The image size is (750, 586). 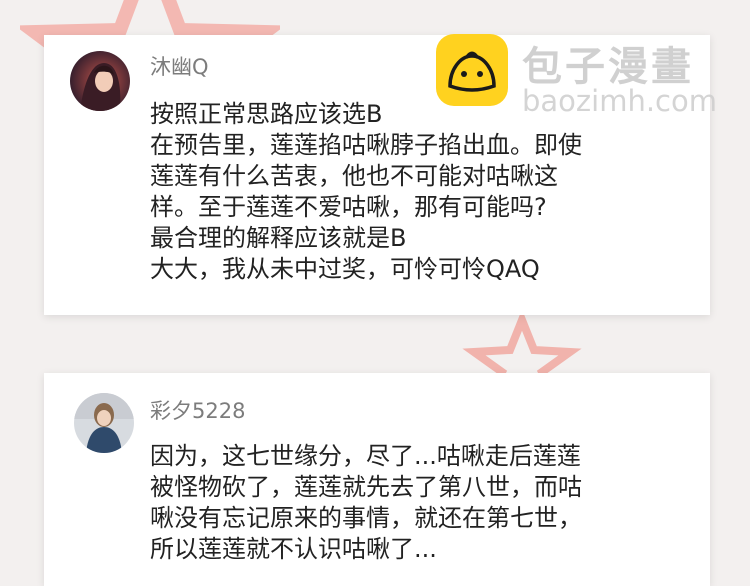 I want to click on bun-logo-icon, so click(x=472, y=70).